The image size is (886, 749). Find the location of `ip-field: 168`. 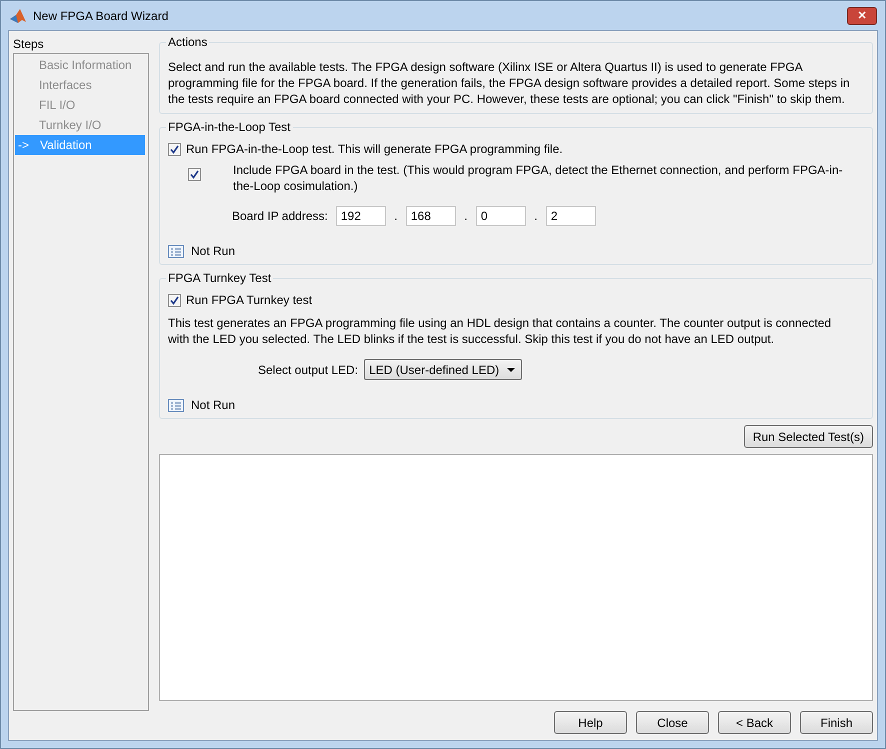

ip-field: 168 is located at coordinates (431, 216).